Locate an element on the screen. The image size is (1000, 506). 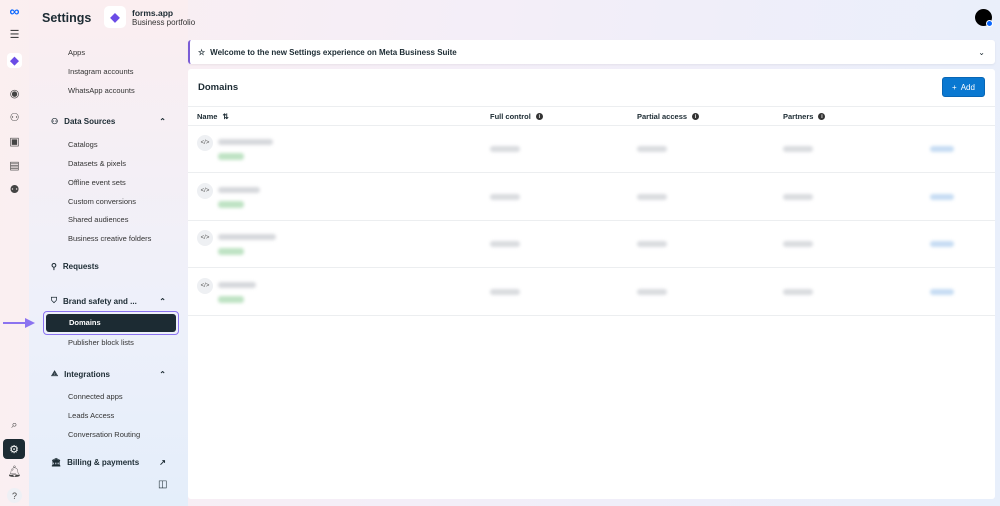
sort-icon: ⇅ is located at coordinates (225, 116).